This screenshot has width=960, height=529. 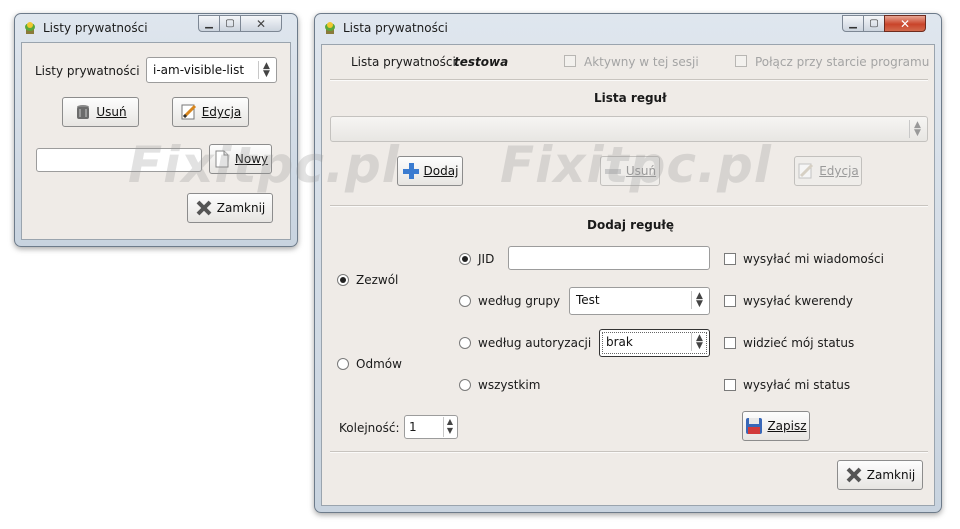 I want to click on minus-icon, so click(x=612, y=171).